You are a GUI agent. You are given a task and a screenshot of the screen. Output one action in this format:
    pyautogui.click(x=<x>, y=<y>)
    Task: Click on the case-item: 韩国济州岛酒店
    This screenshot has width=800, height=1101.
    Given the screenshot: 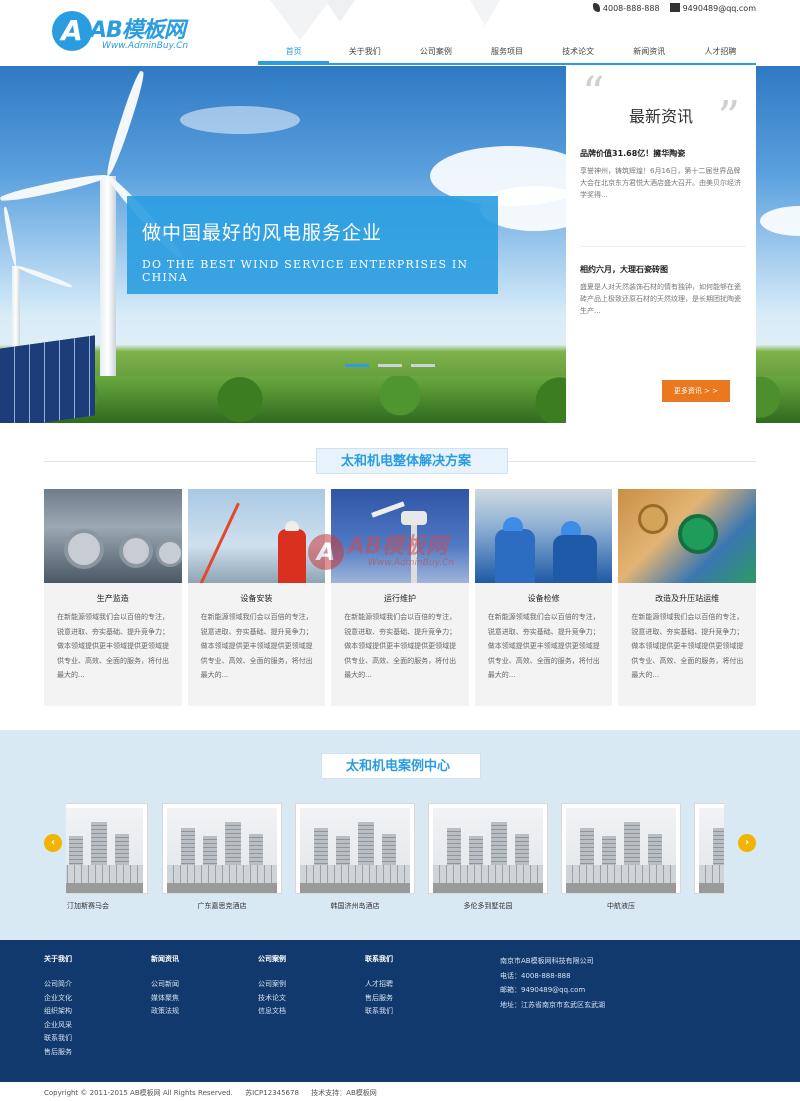 What is the action you would take?
    pyautogui.click(x=355, y=857)
    